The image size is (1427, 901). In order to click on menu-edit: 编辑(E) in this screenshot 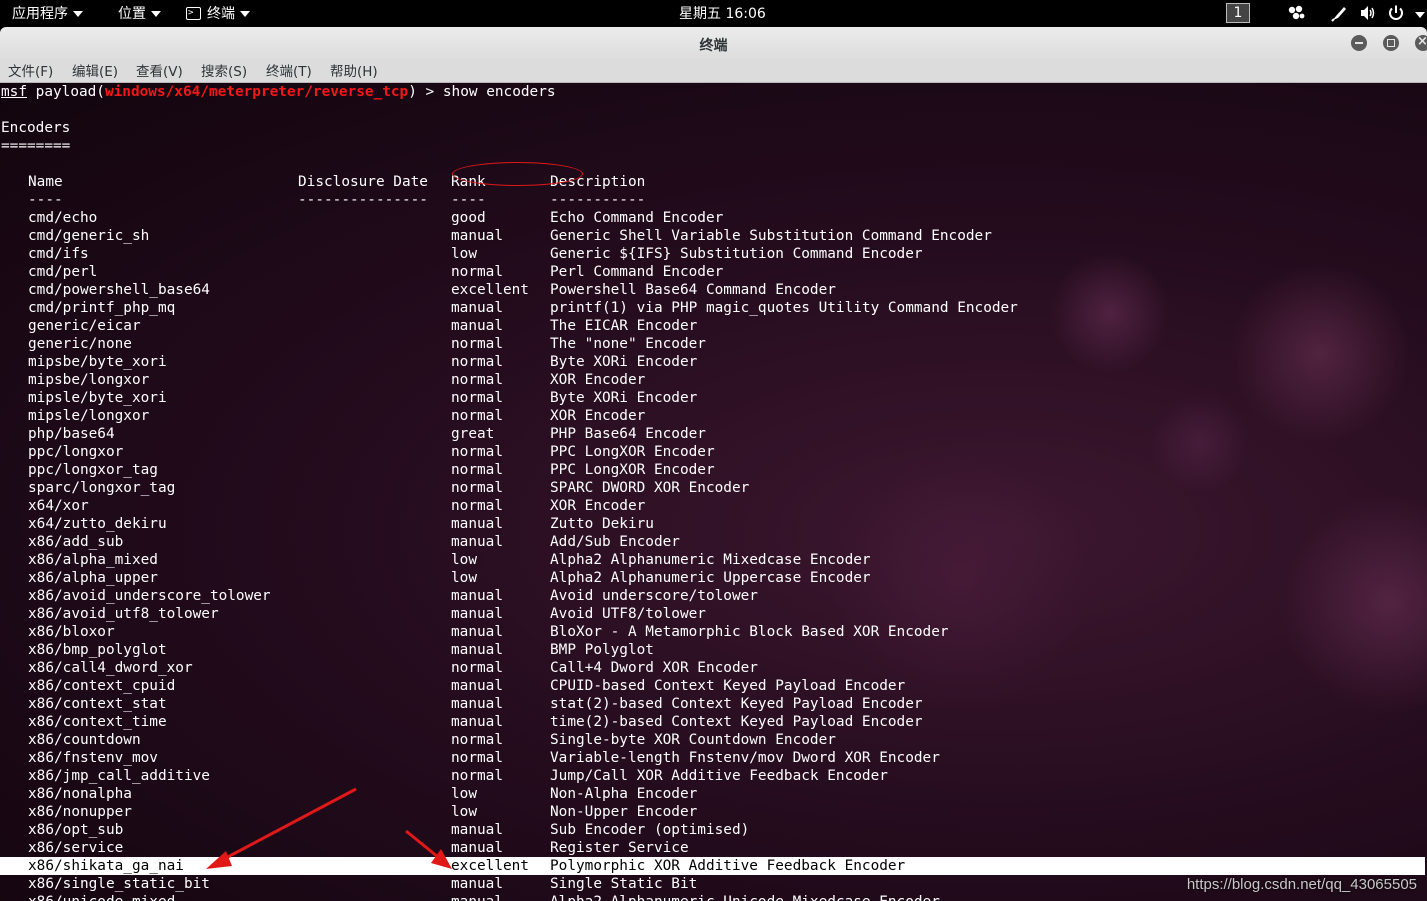, I will do `click(95, 72)`.